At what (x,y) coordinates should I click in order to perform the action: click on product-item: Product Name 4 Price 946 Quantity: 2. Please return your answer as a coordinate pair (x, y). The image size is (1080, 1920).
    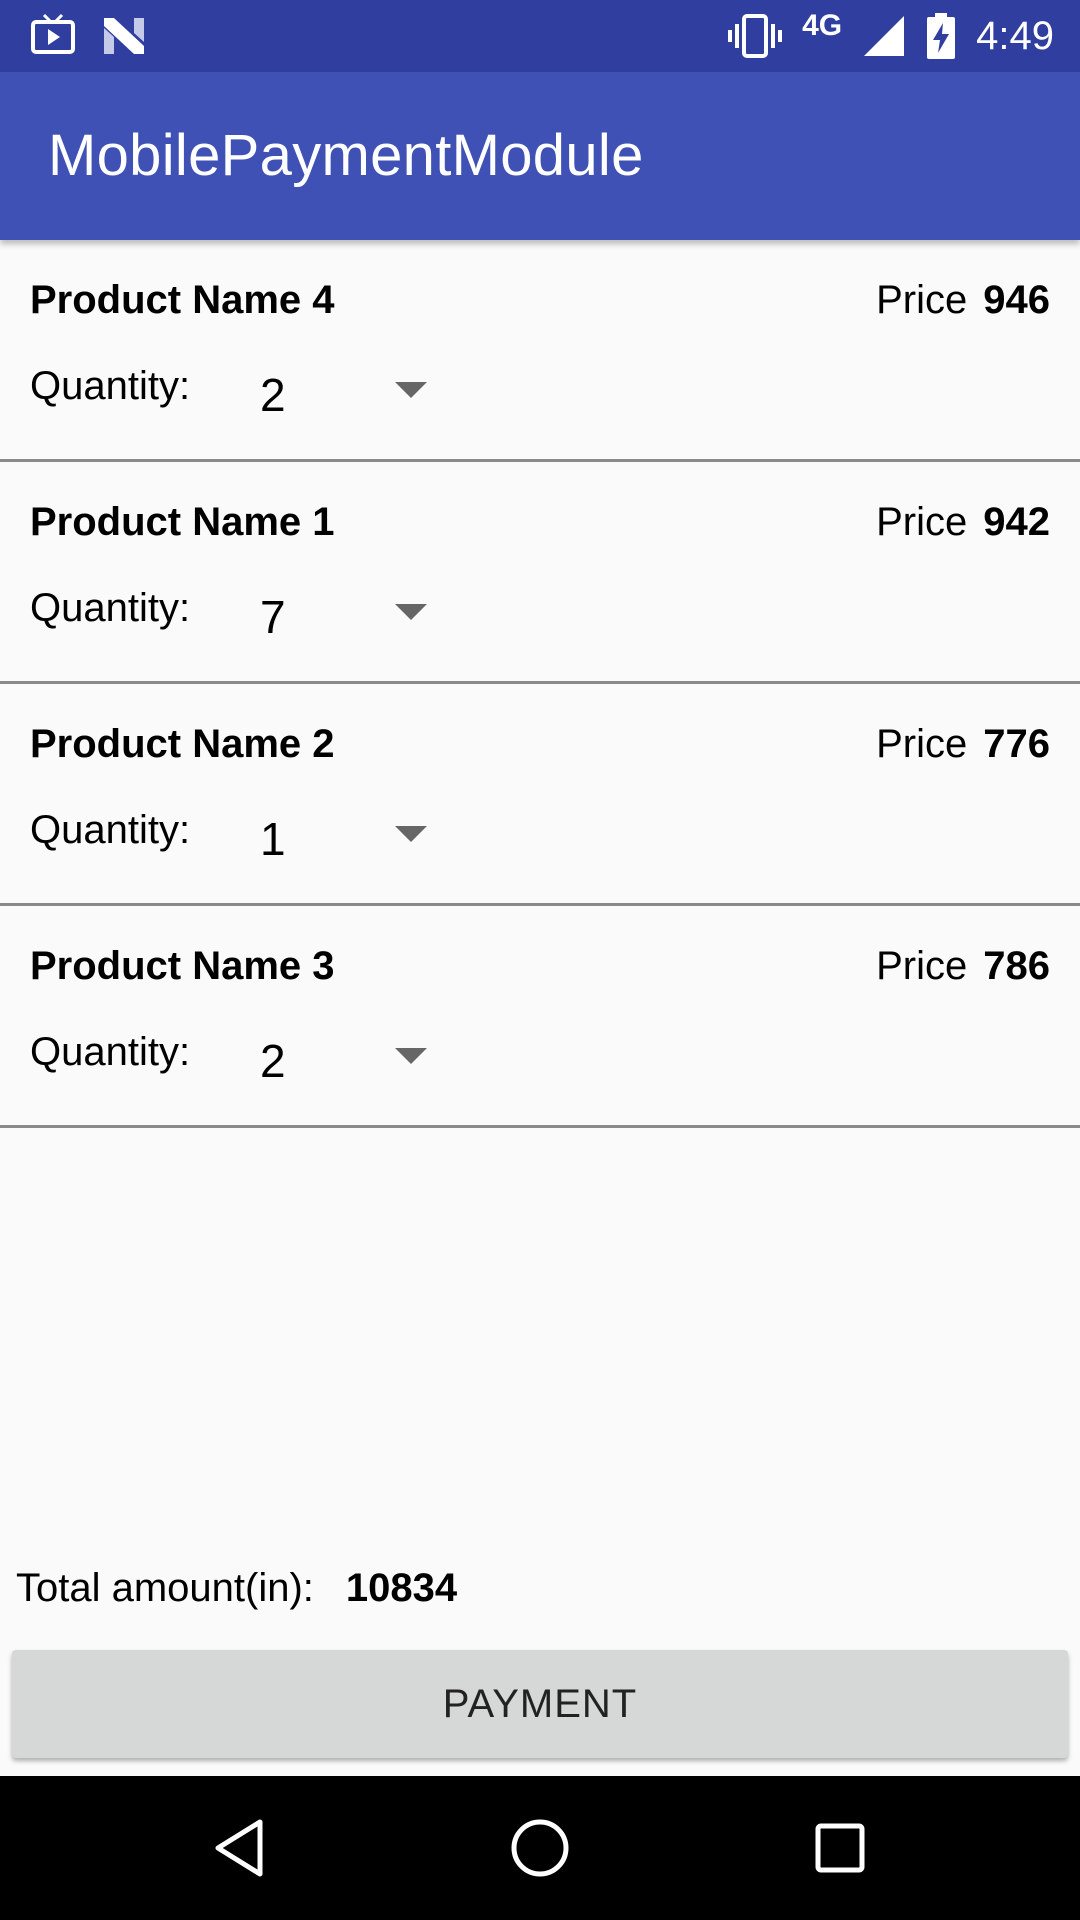
    Looking at the image, I should click on (540, 351).